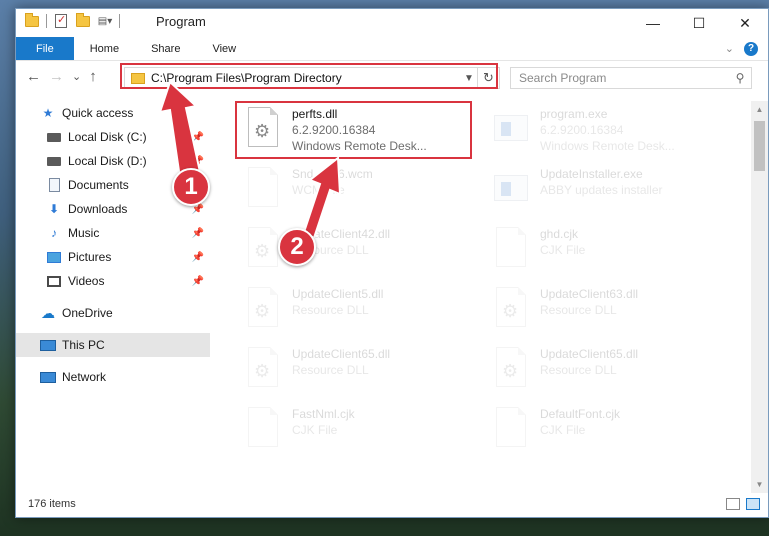 The height and width of the screenshot is (536, 769). I want to click on chevron-down-icon: ▼, so click(469, 78).